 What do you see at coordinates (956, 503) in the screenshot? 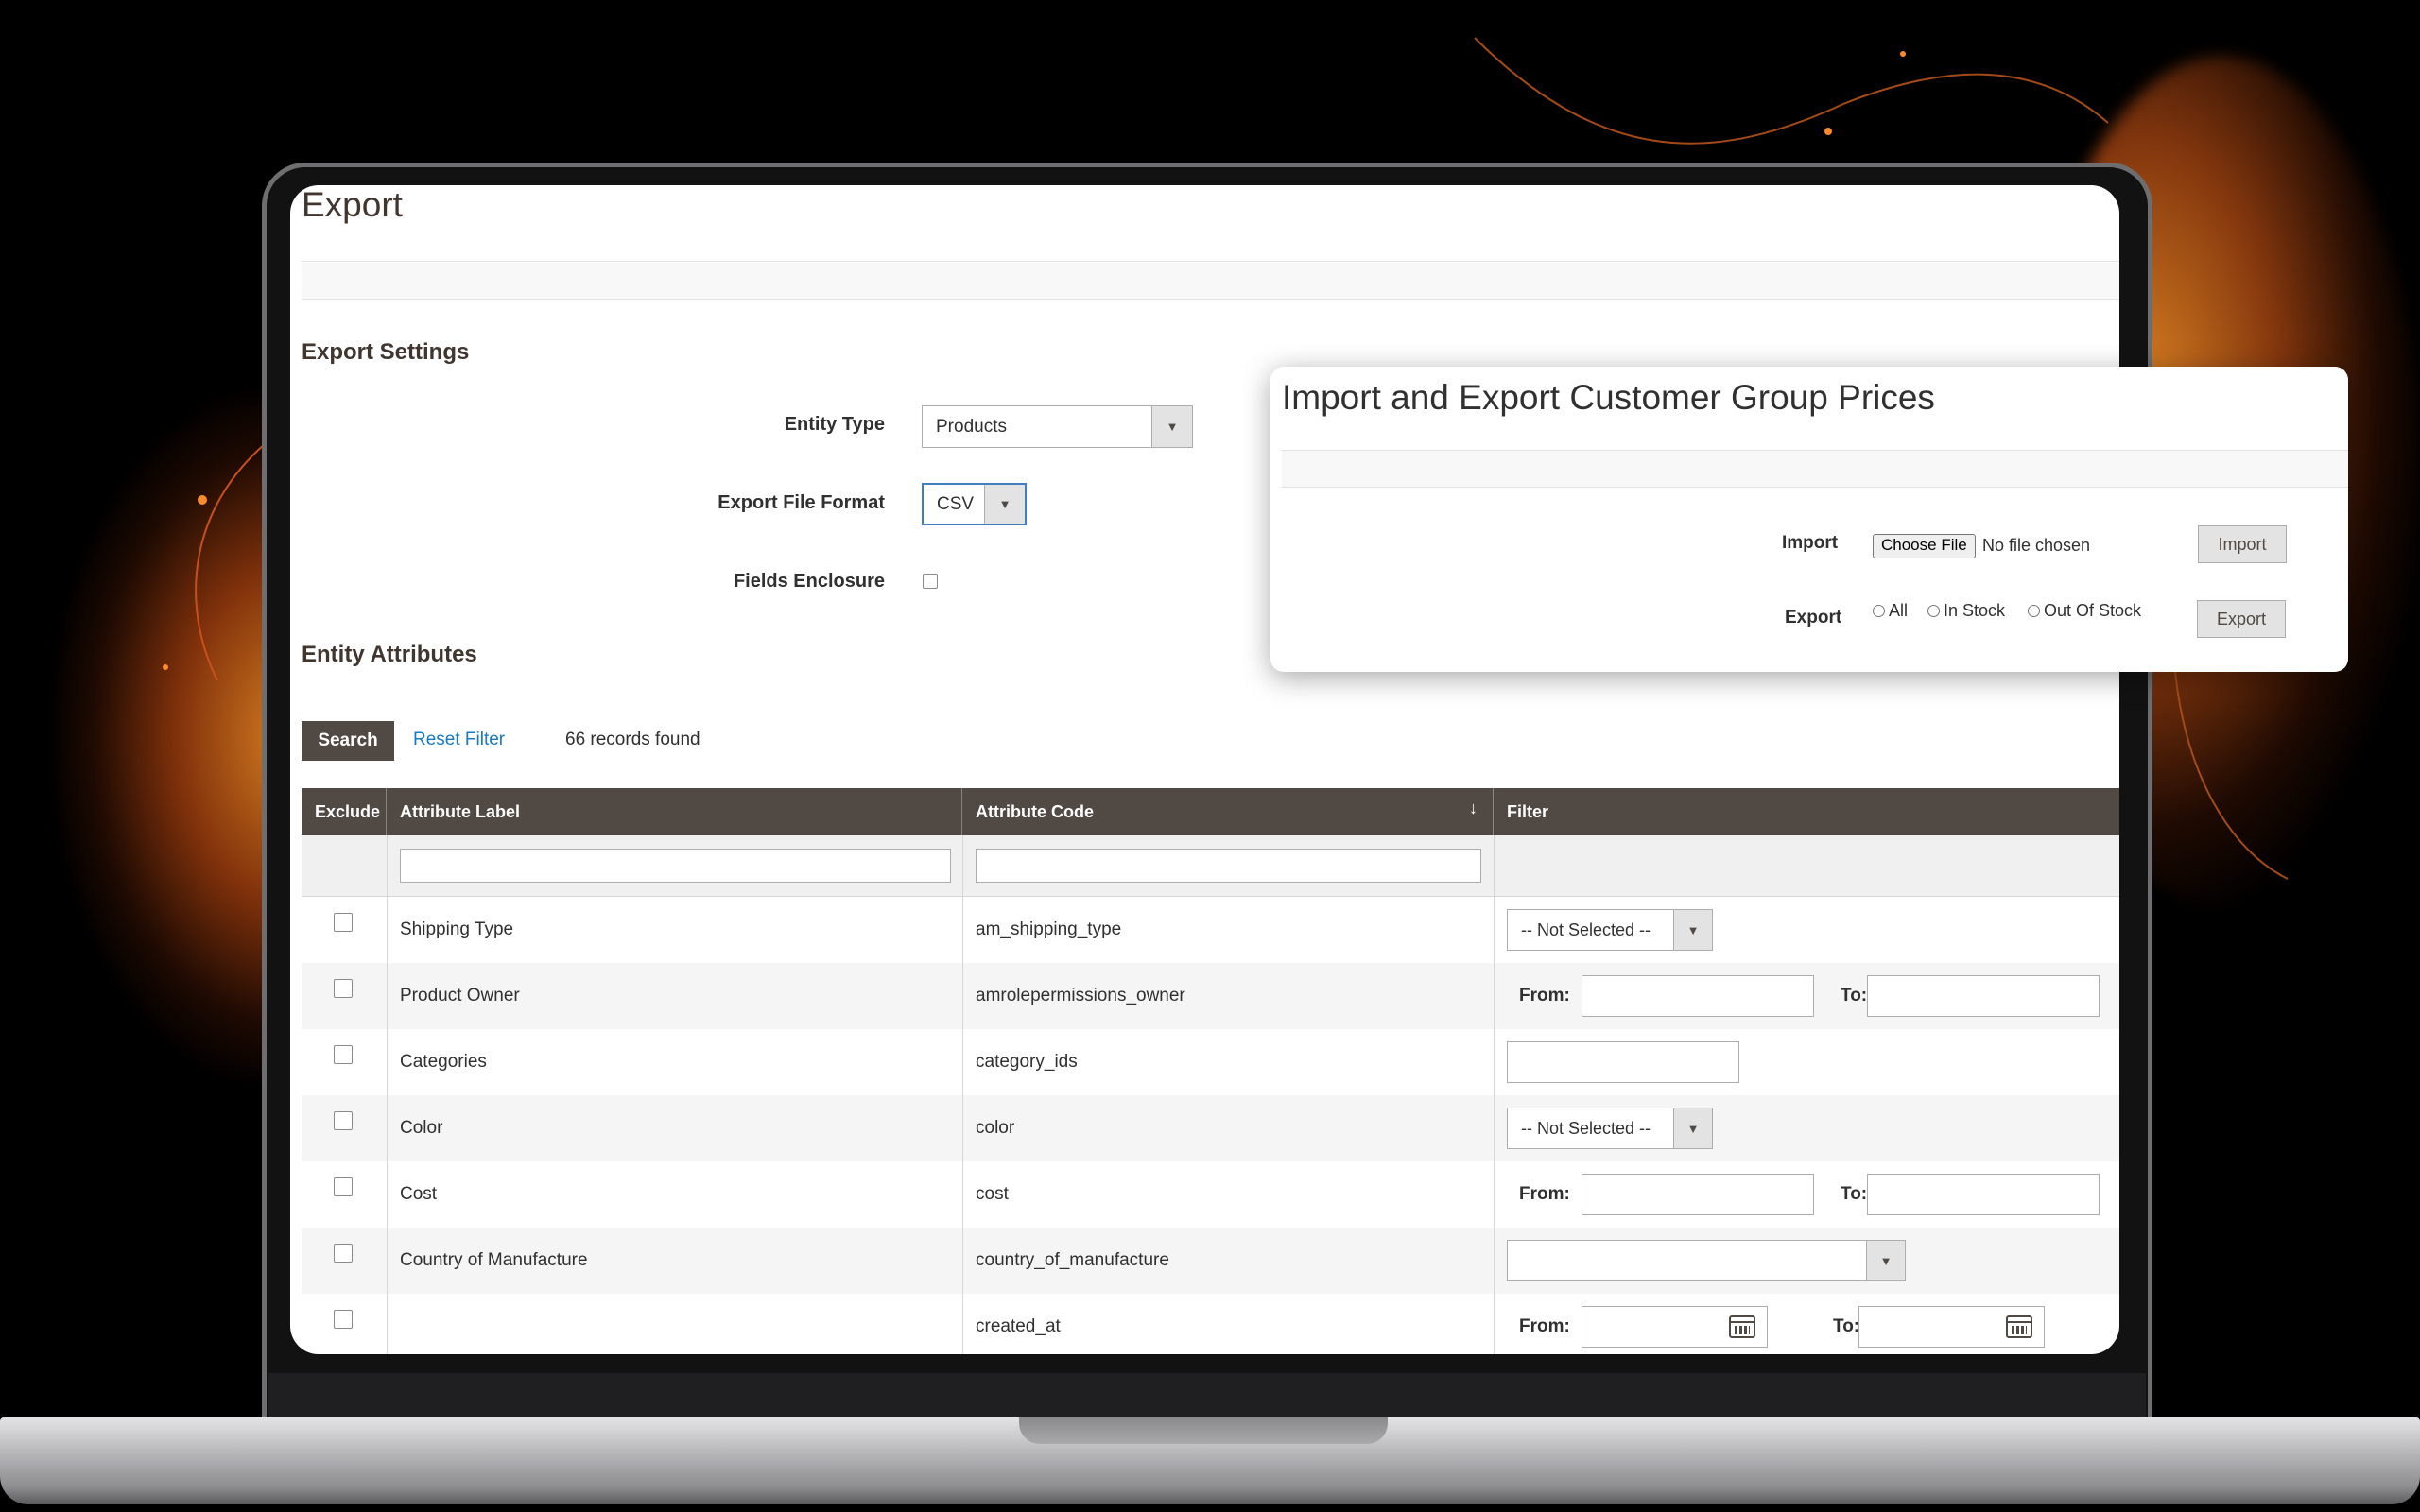
I see `file-format-value: CSV` at bounding box center [956, 503].